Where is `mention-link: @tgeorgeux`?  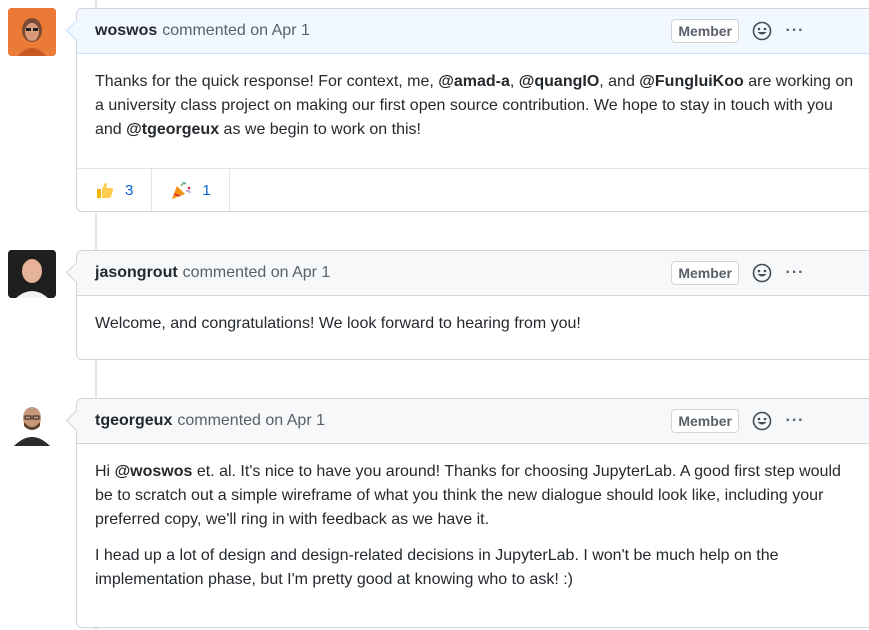
mention-link: @tgeorgeux is located at coordinates (172, 129).